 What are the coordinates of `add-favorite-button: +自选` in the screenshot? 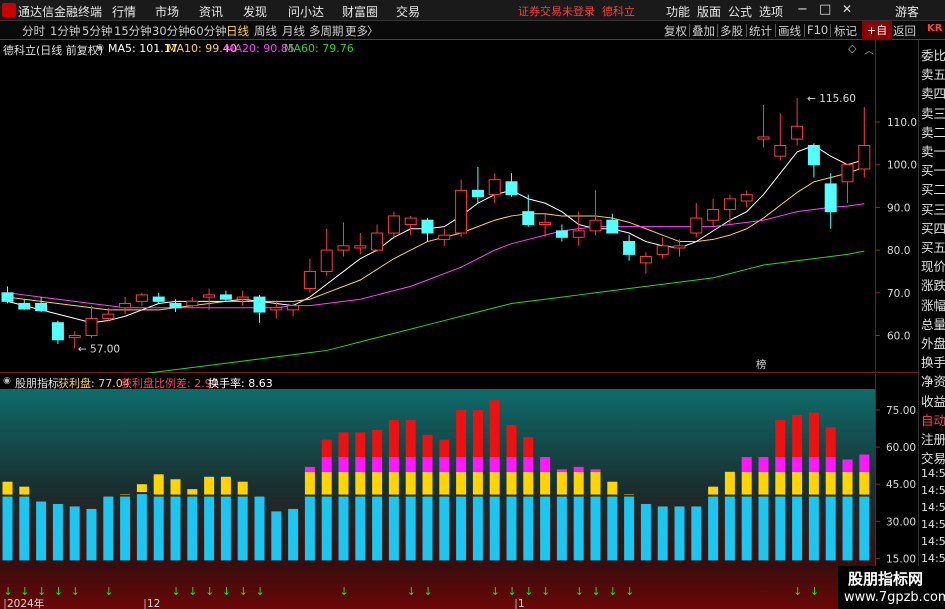 It's located at (877, 38).